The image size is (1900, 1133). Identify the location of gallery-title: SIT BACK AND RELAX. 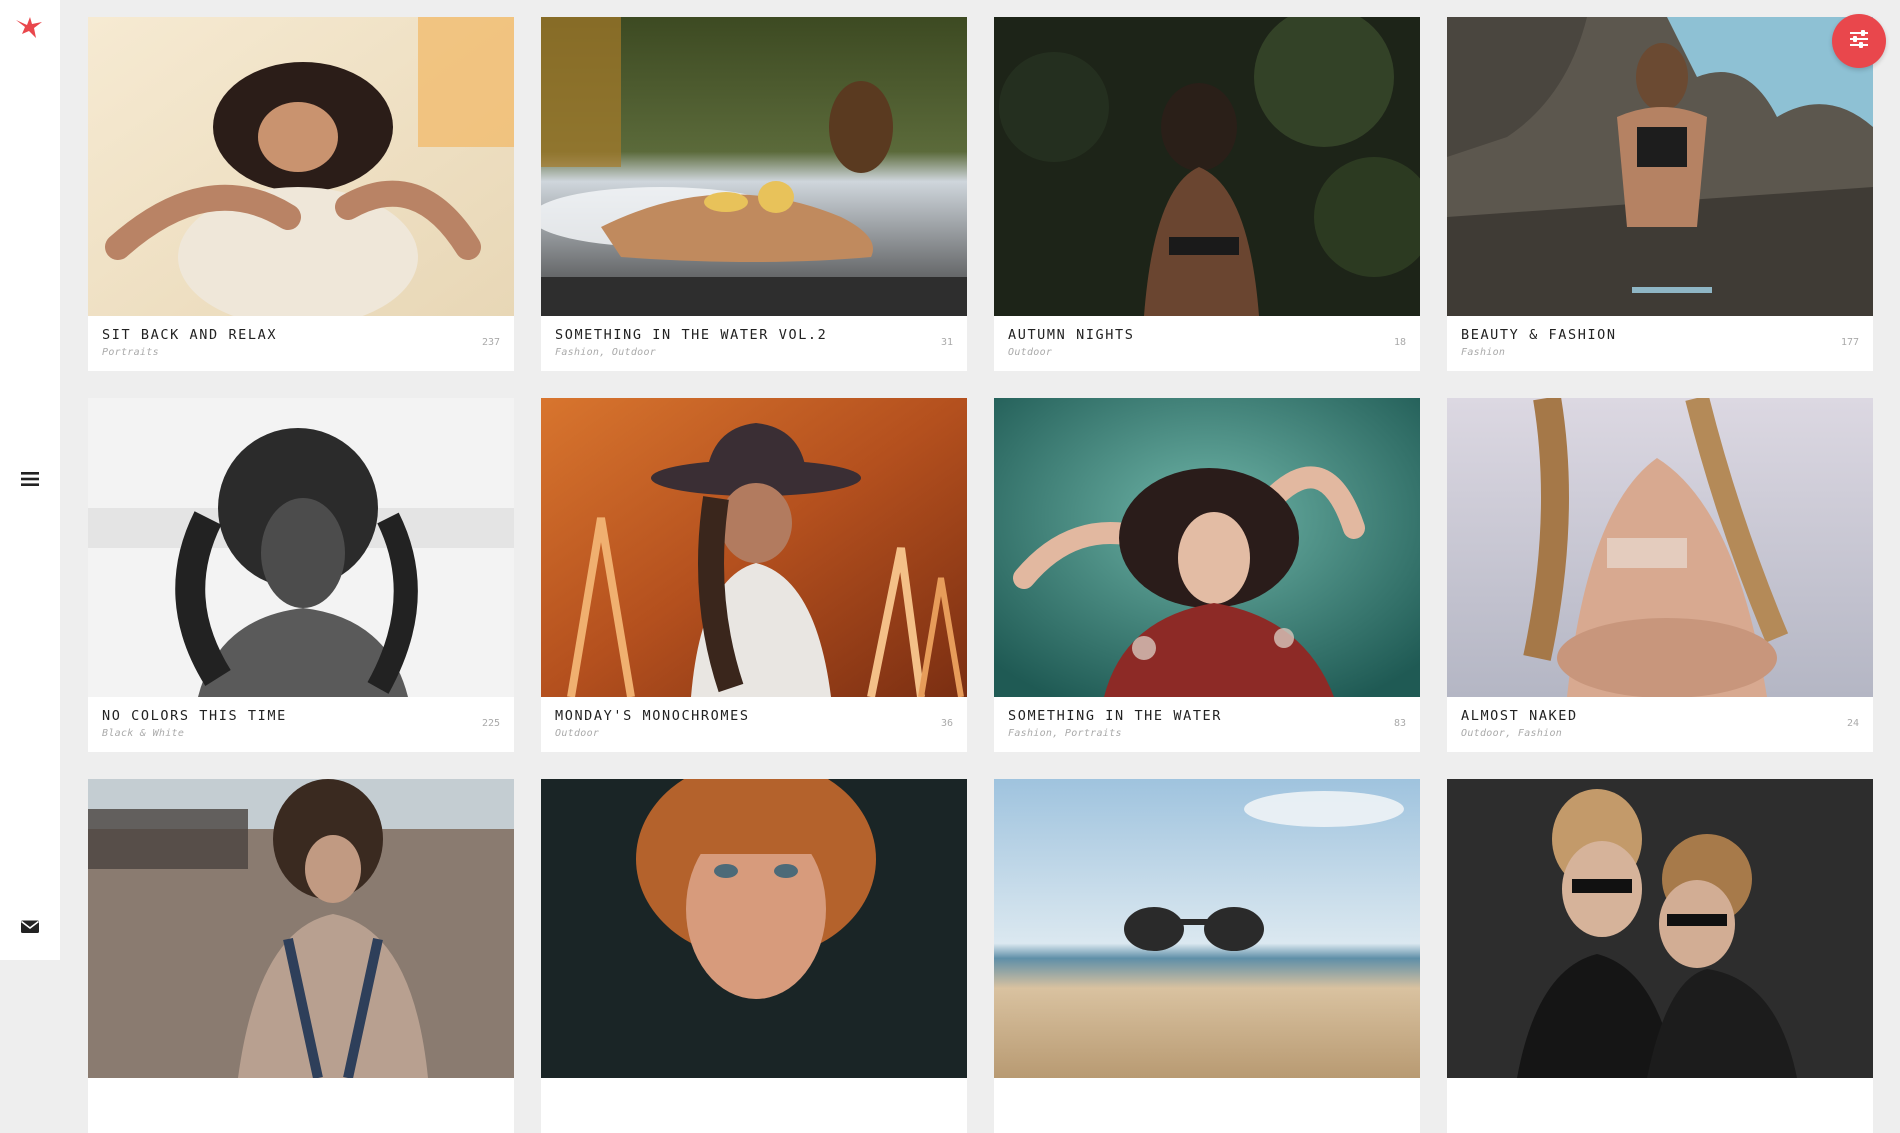
(301, 335).